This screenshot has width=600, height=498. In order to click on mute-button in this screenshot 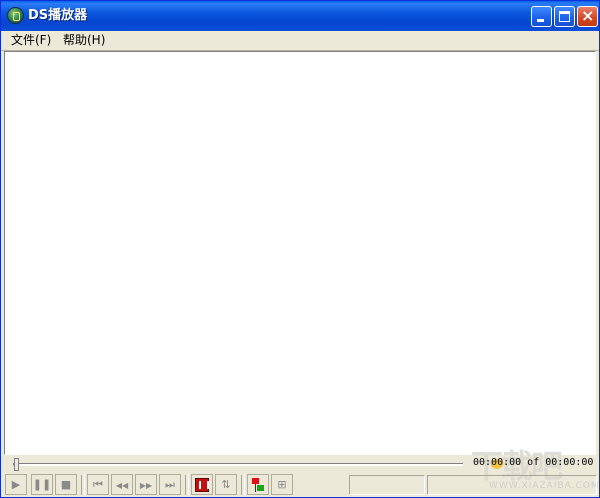, I will do `click(202, 484)`.